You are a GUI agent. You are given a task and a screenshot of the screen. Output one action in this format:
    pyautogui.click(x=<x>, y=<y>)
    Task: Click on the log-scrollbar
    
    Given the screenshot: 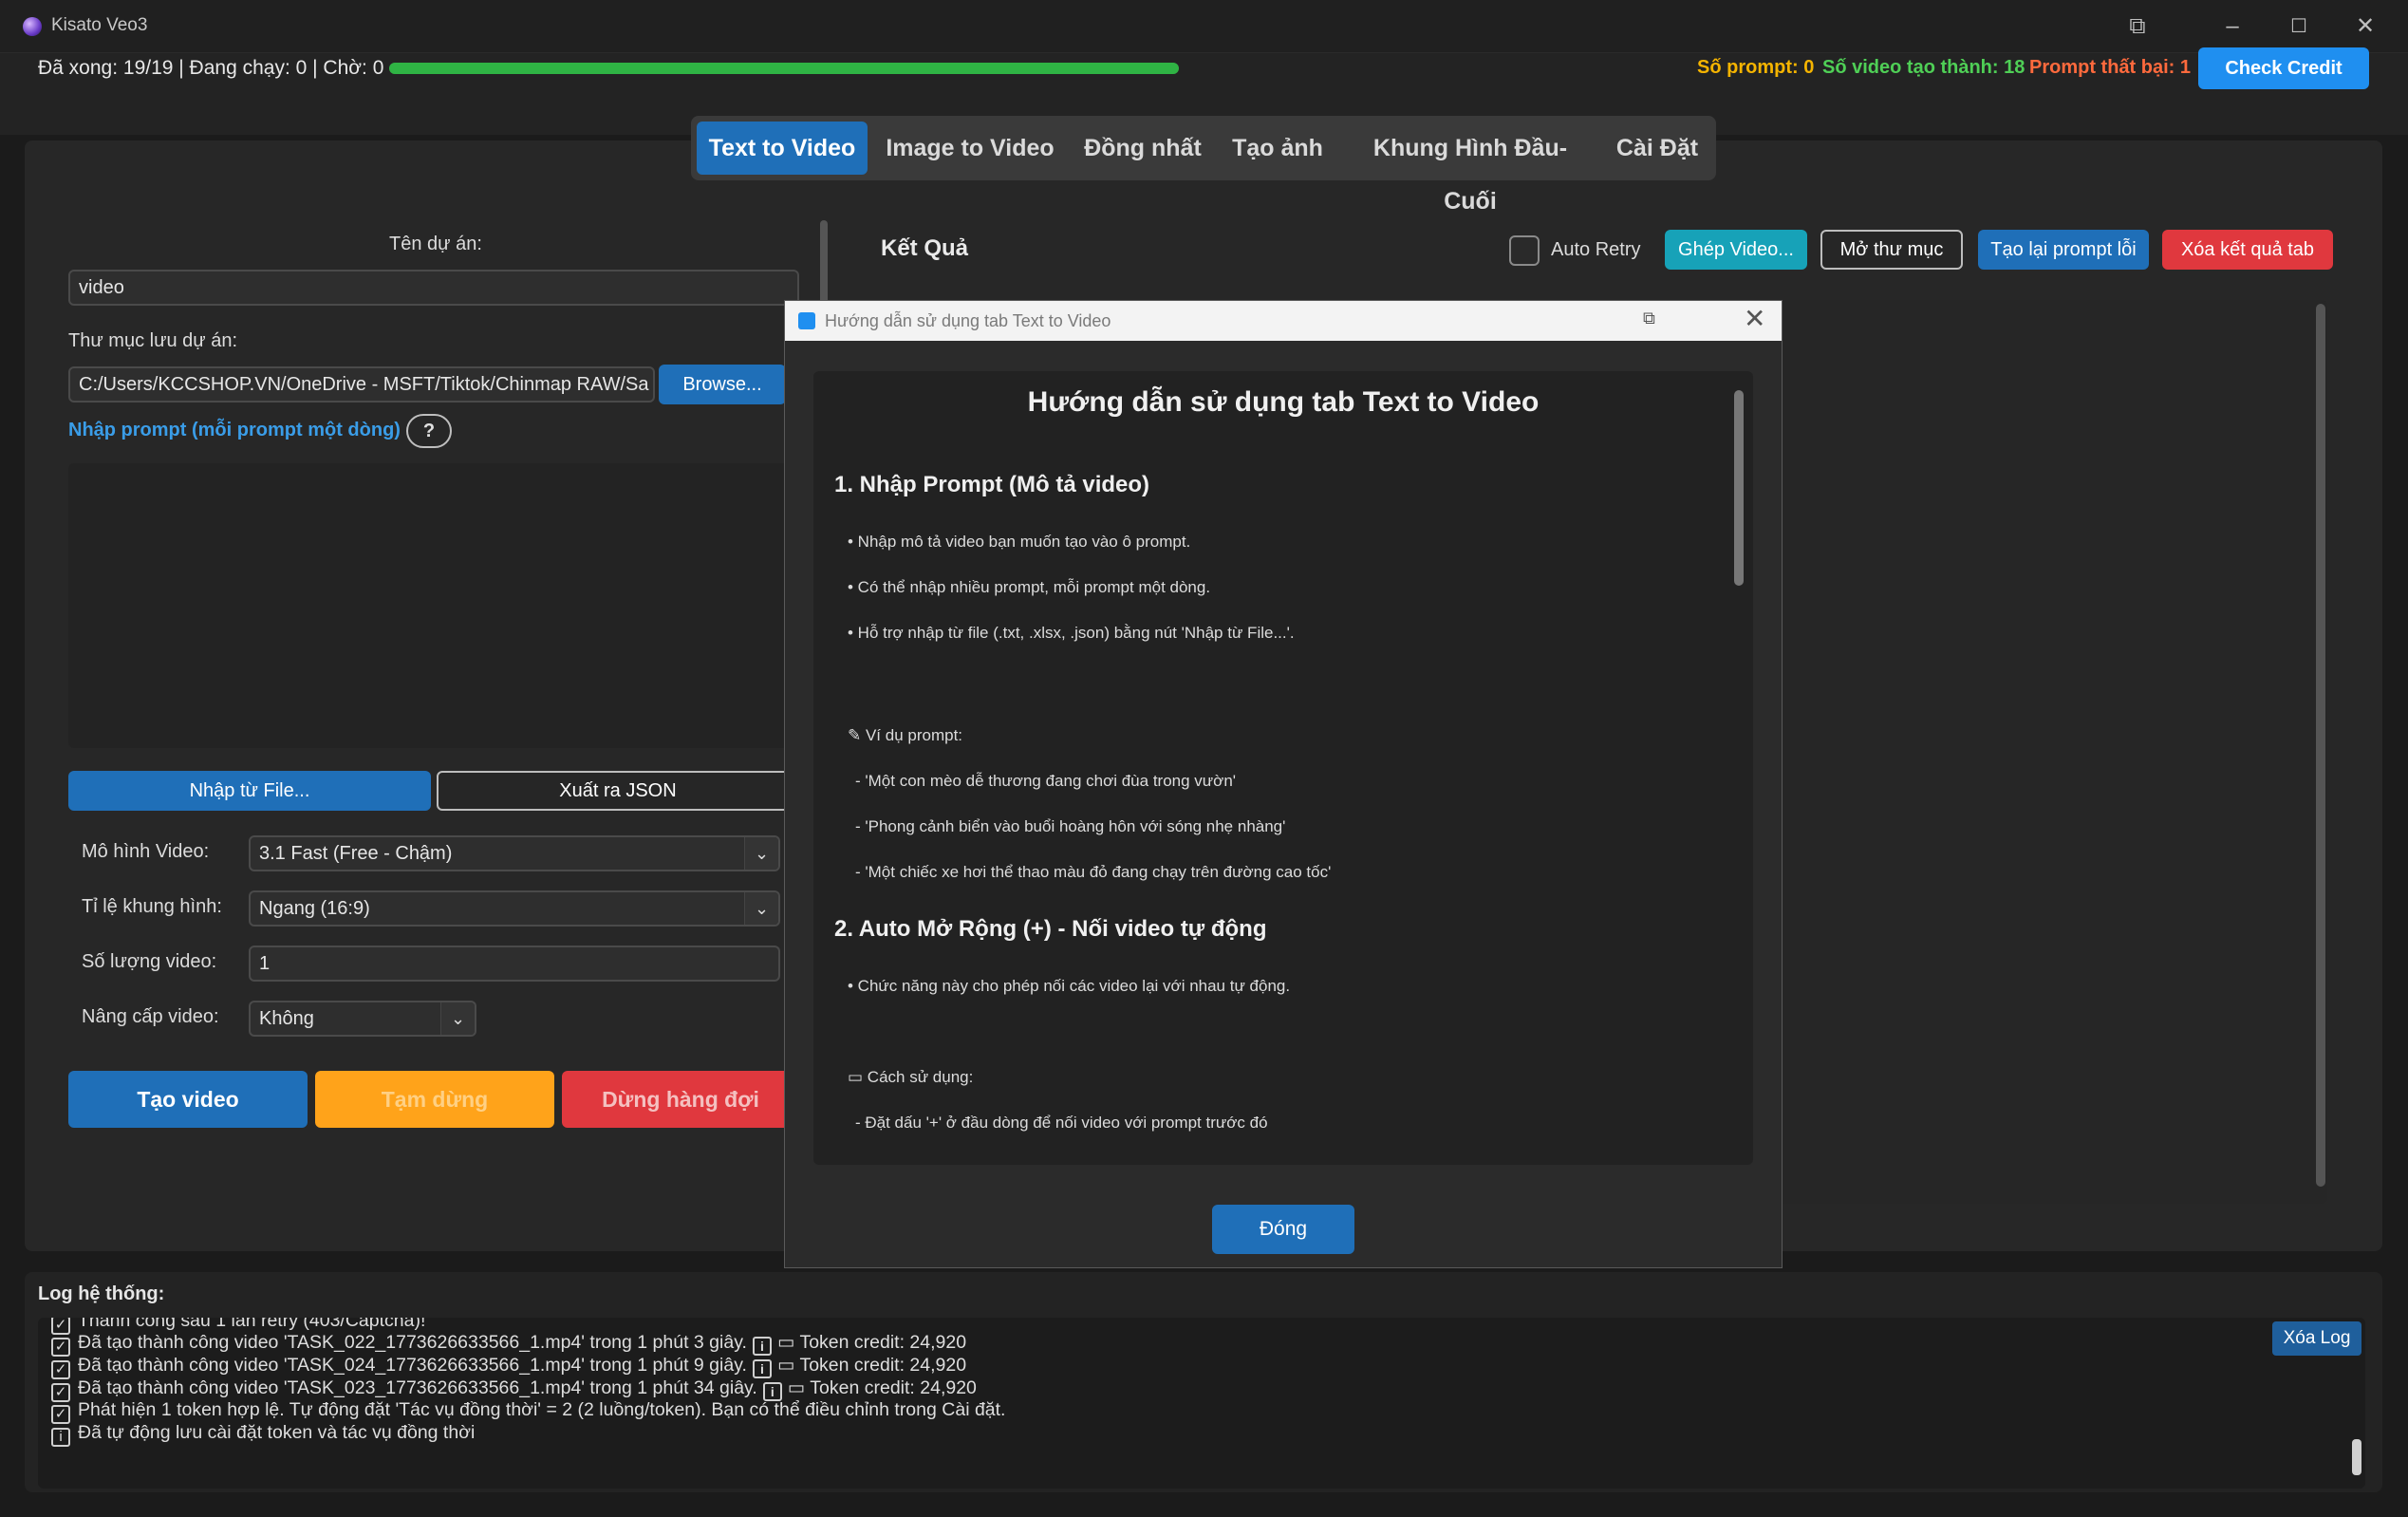 What is the action you would take?
    pyautogui.click(x=2356, y=1457)
    